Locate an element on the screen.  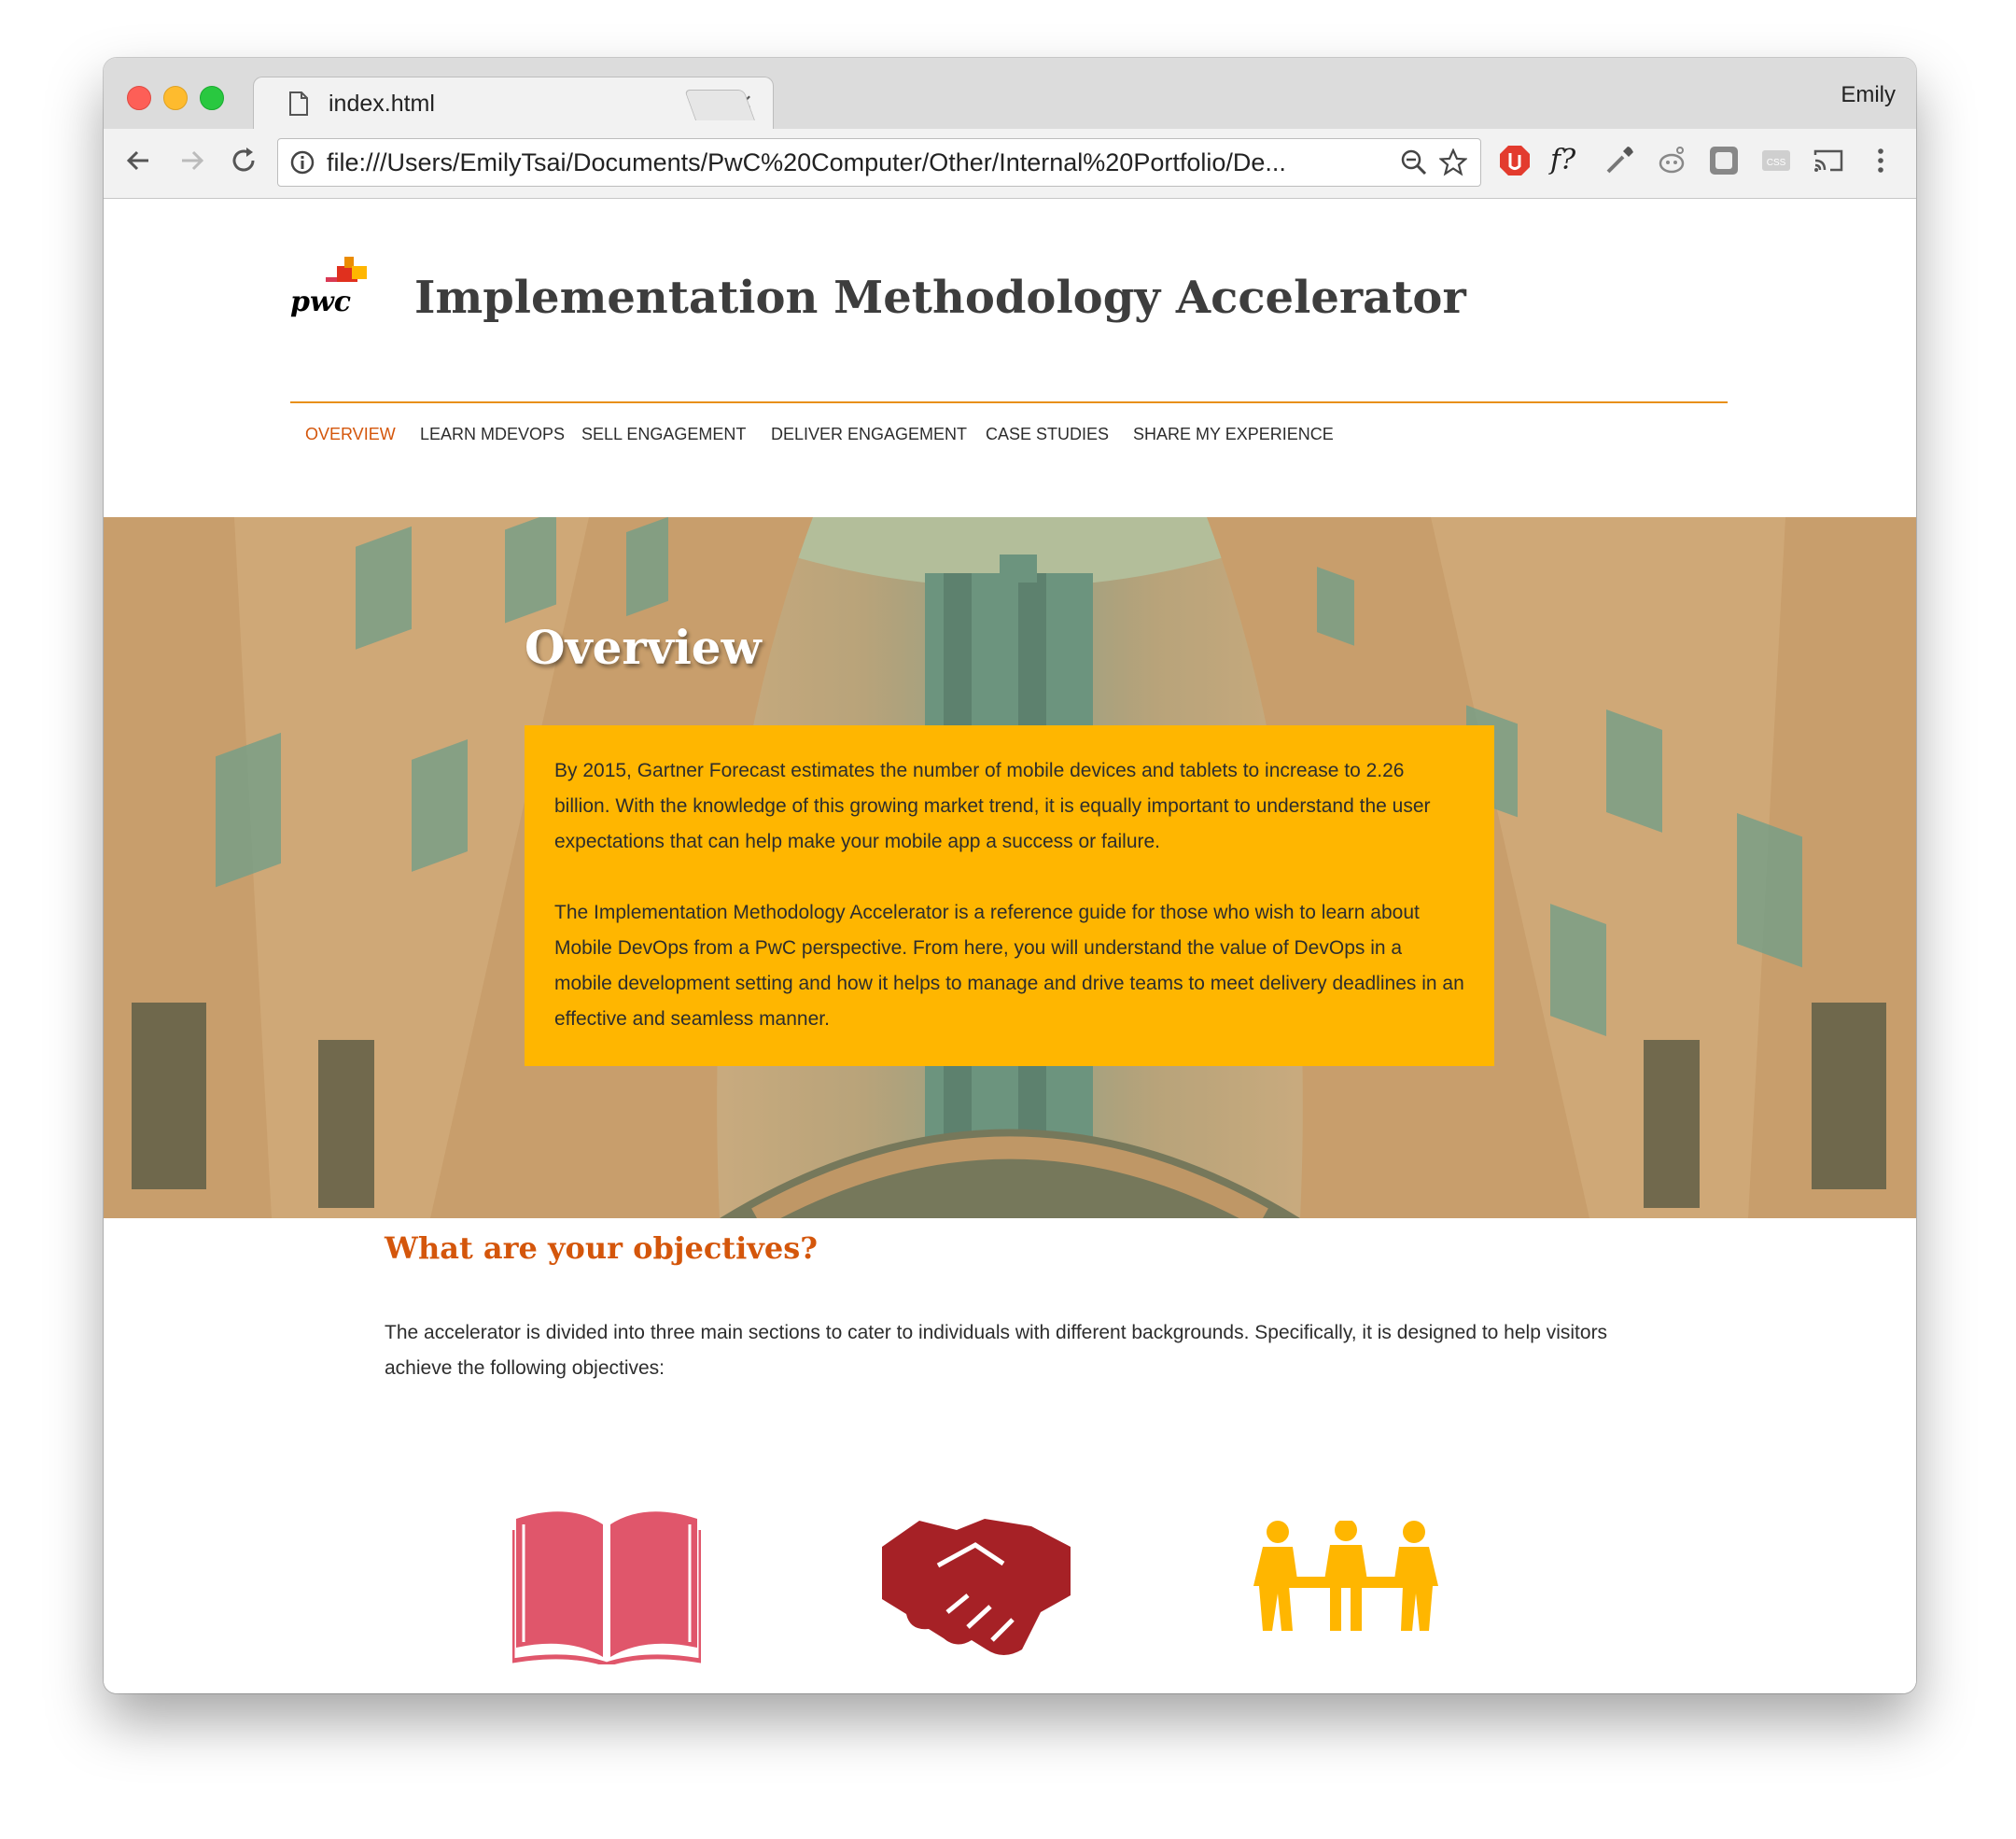
pwc-logo: pwc is located at coordinates (334, 285).